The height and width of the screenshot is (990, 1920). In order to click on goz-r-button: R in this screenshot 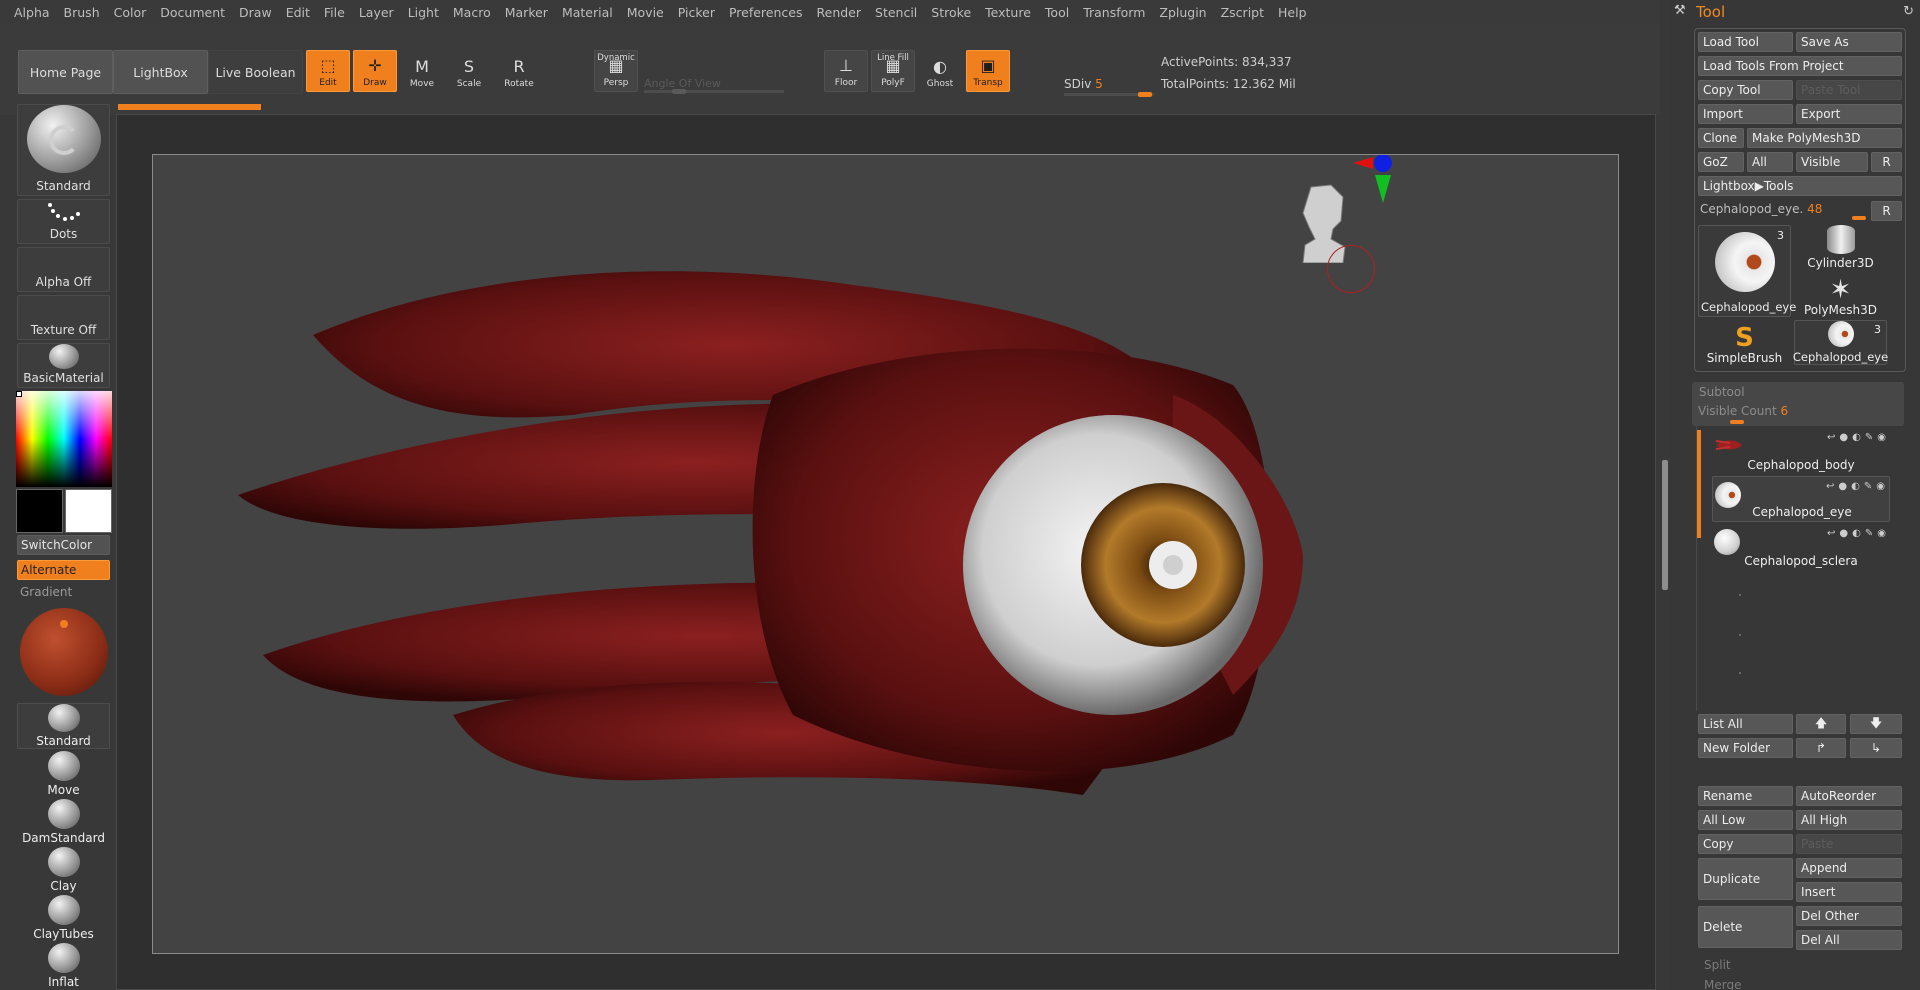, I will do `click(1886, 162)`.